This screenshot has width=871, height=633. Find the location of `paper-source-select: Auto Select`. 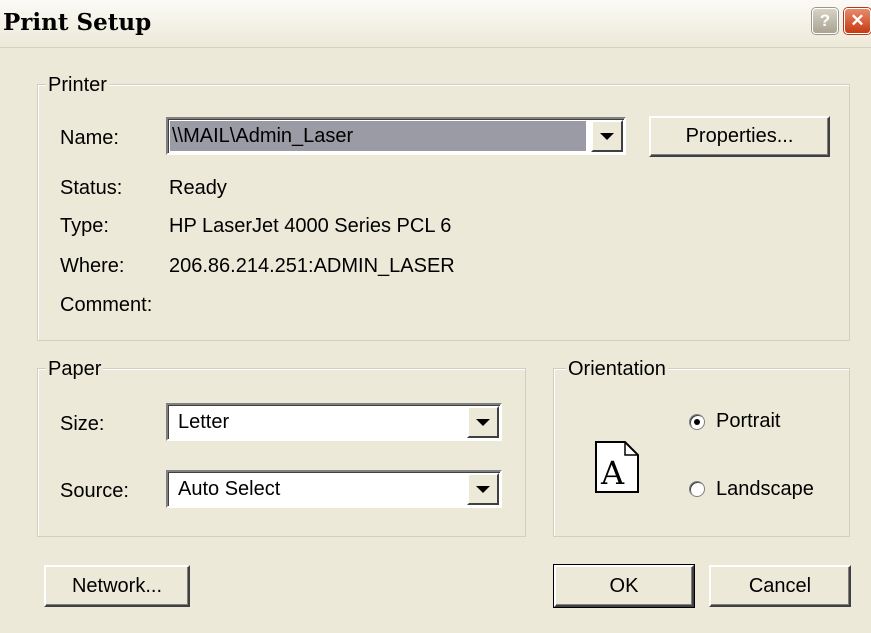

paper-source-select: Auto Select is located at coordinates (334, 489).